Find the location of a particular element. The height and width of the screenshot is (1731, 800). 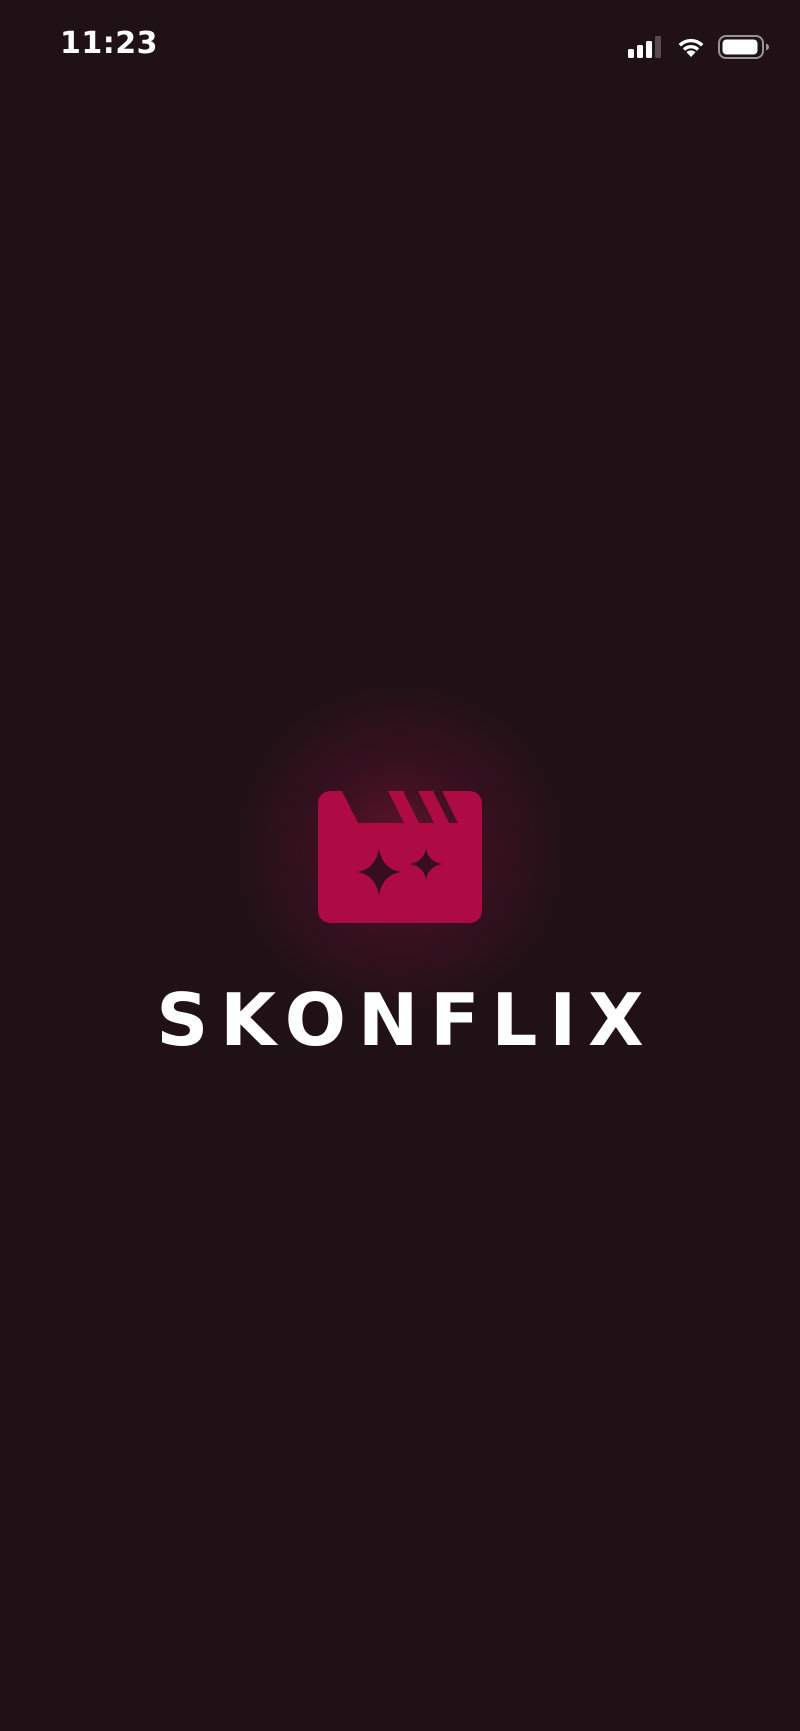

app-name: SKONFLIX is located at coordinates (406, 1020).